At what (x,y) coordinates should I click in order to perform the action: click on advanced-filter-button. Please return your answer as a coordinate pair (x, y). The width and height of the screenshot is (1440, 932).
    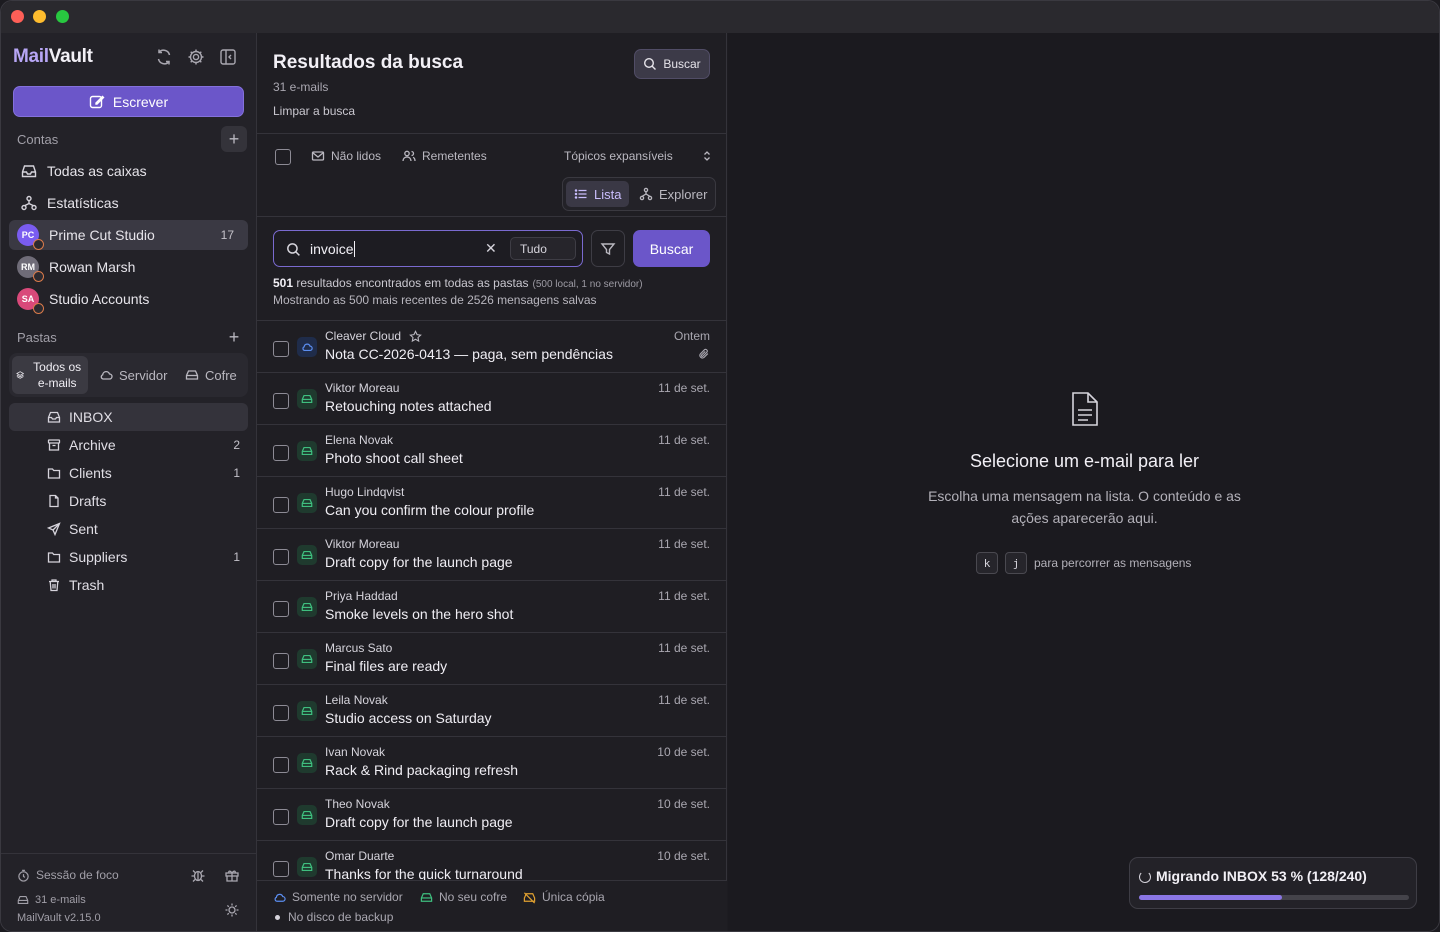
    Looking at the image, I should click on (608, 248).